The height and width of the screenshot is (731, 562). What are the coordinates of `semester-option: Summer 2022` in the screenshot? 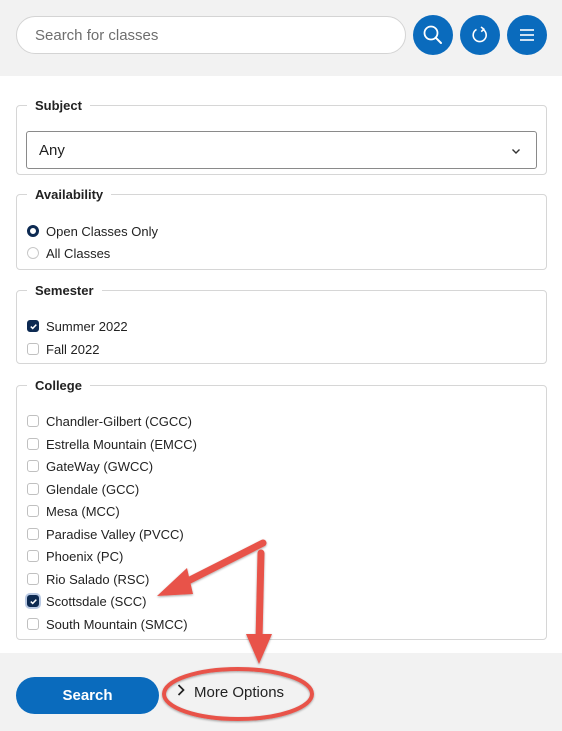 It's located at (77, 326).